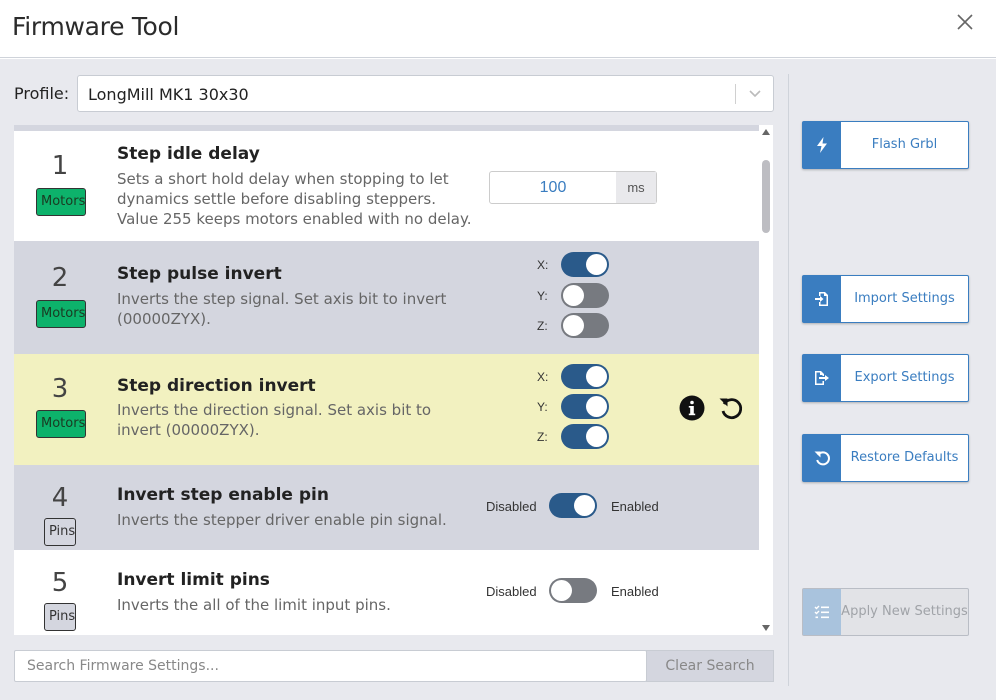 This screenshot has height=700, width=996. Describe the element at coordinates (788, 380) in the screenshot. I see `vertical-divider` at that location.